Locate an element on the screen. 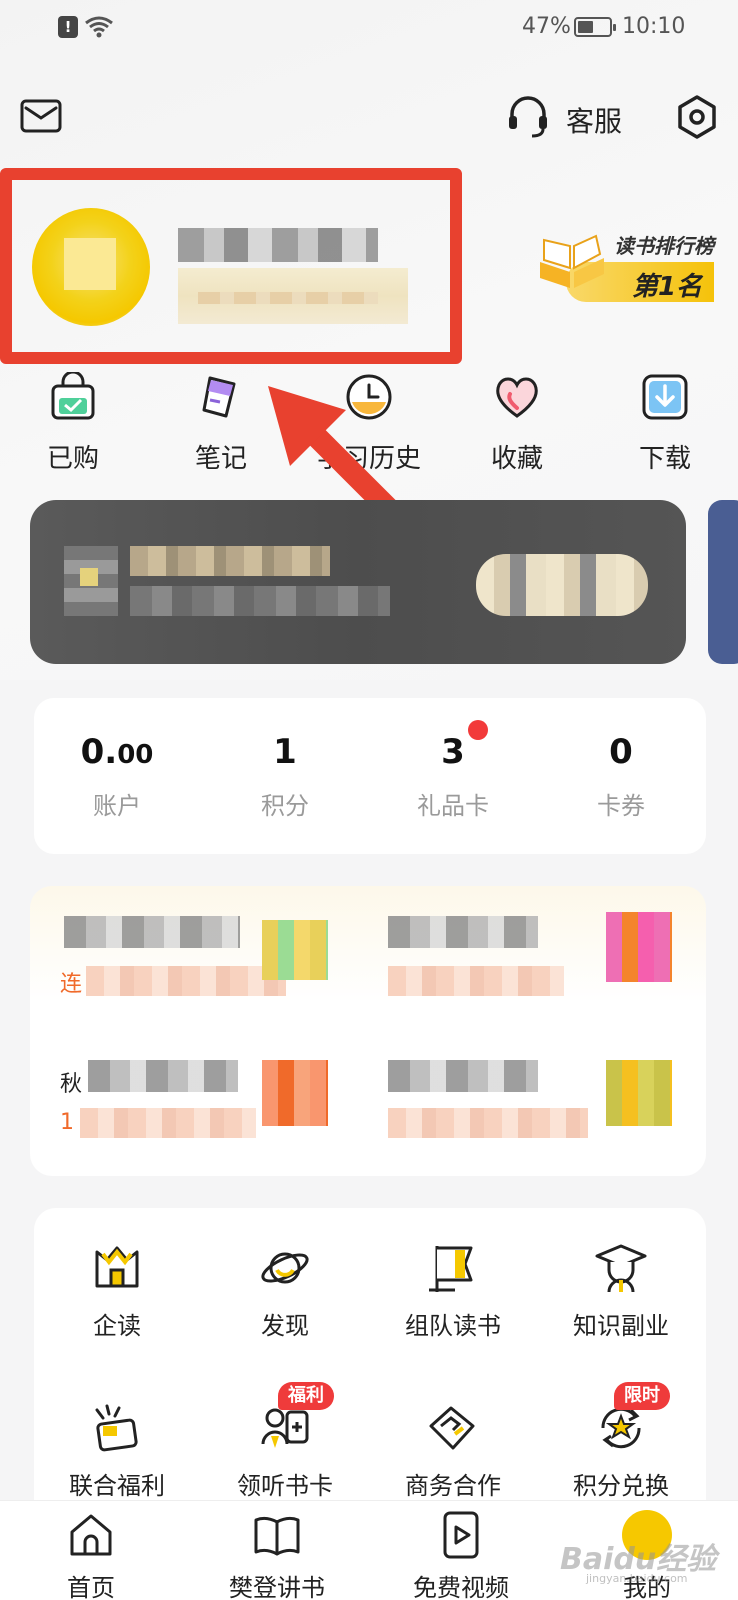  wallet-value: 1 is located at coordinates (285, 752).